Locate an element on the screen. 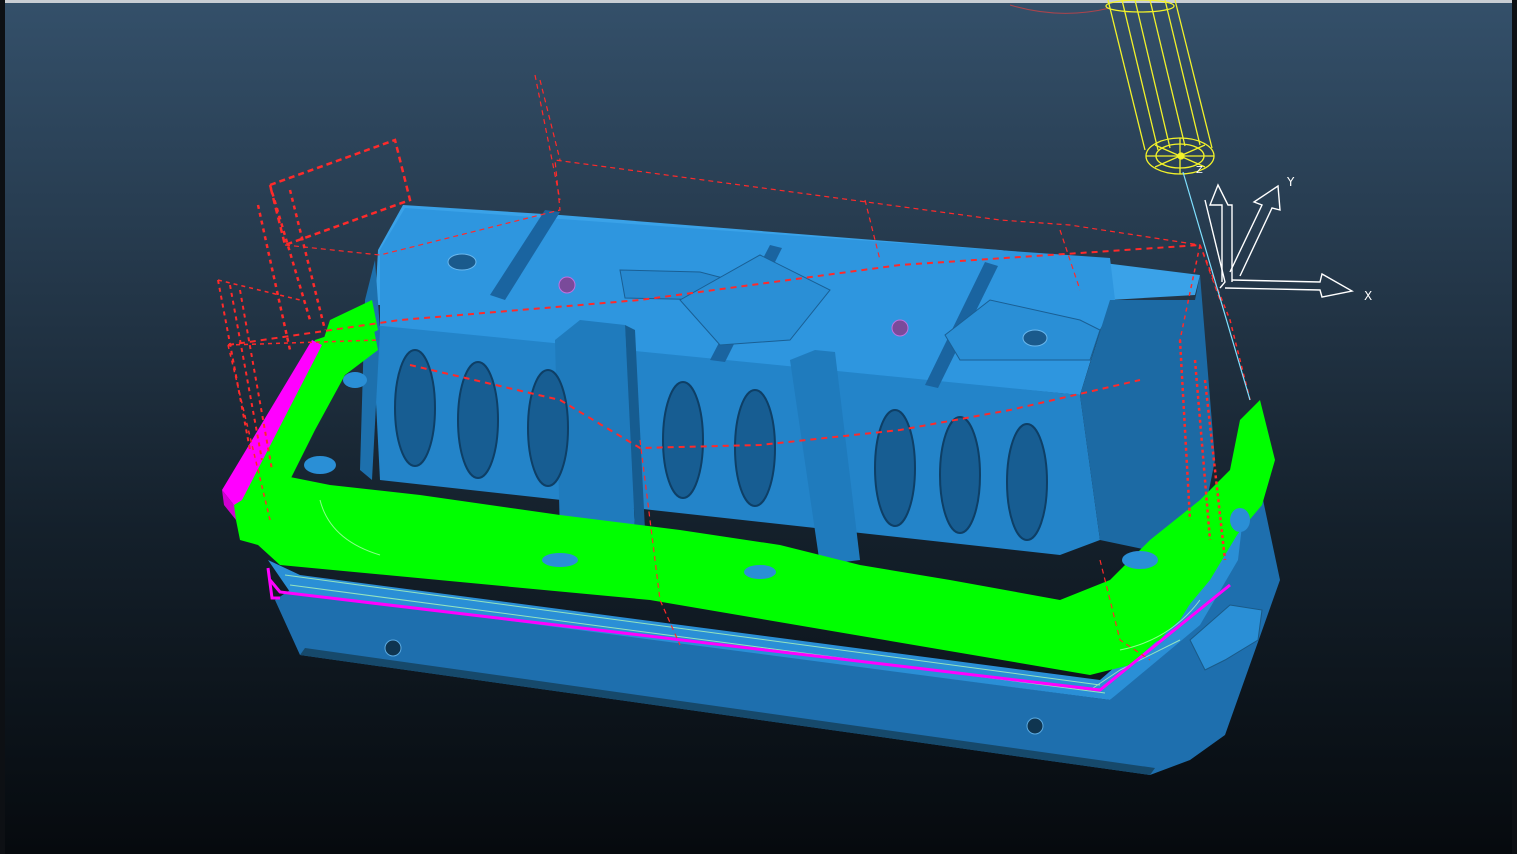  rapid-move-arc is located at coordinates (1060, 9).